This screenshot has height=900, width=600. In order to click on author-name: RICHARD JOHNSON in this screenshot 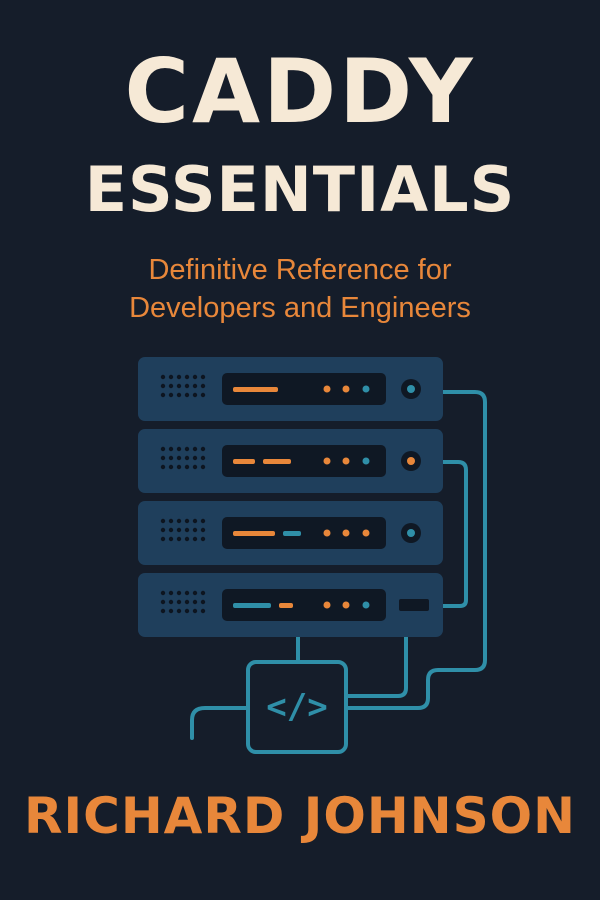, I will do `click(300, 816)`.